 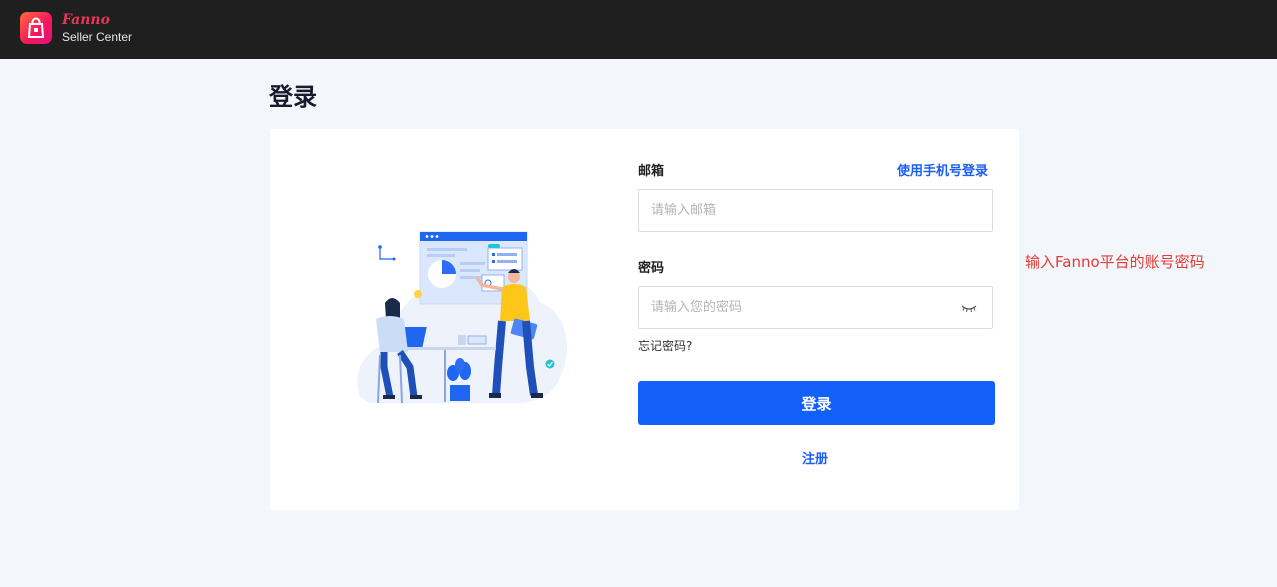 What do you see at coordinates (801, 307) in the screenshot?
I see `password-field` at bounding box center [801, 307].